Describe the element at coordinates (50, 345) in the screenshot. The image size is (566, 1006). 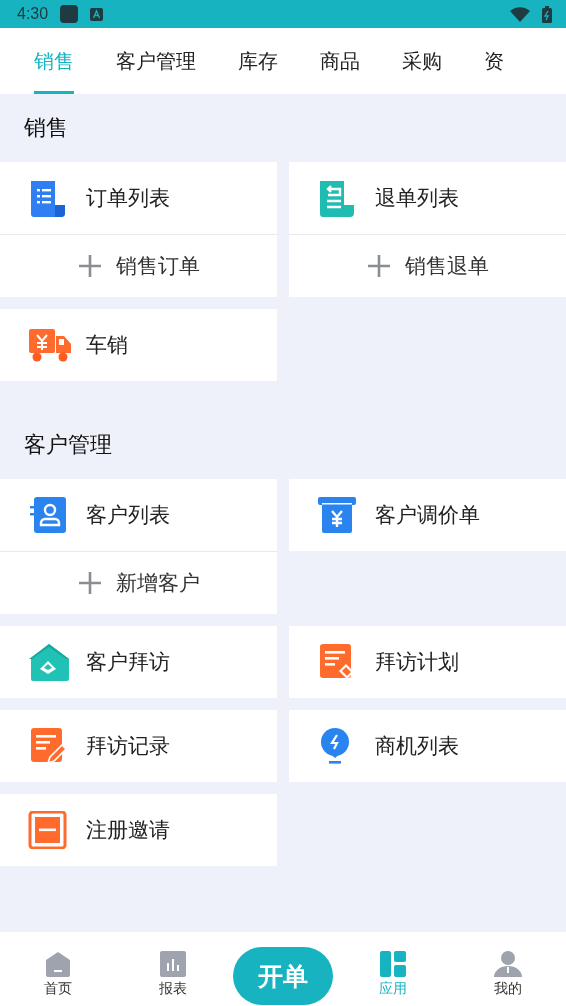
I see `truck-icon` at that location.